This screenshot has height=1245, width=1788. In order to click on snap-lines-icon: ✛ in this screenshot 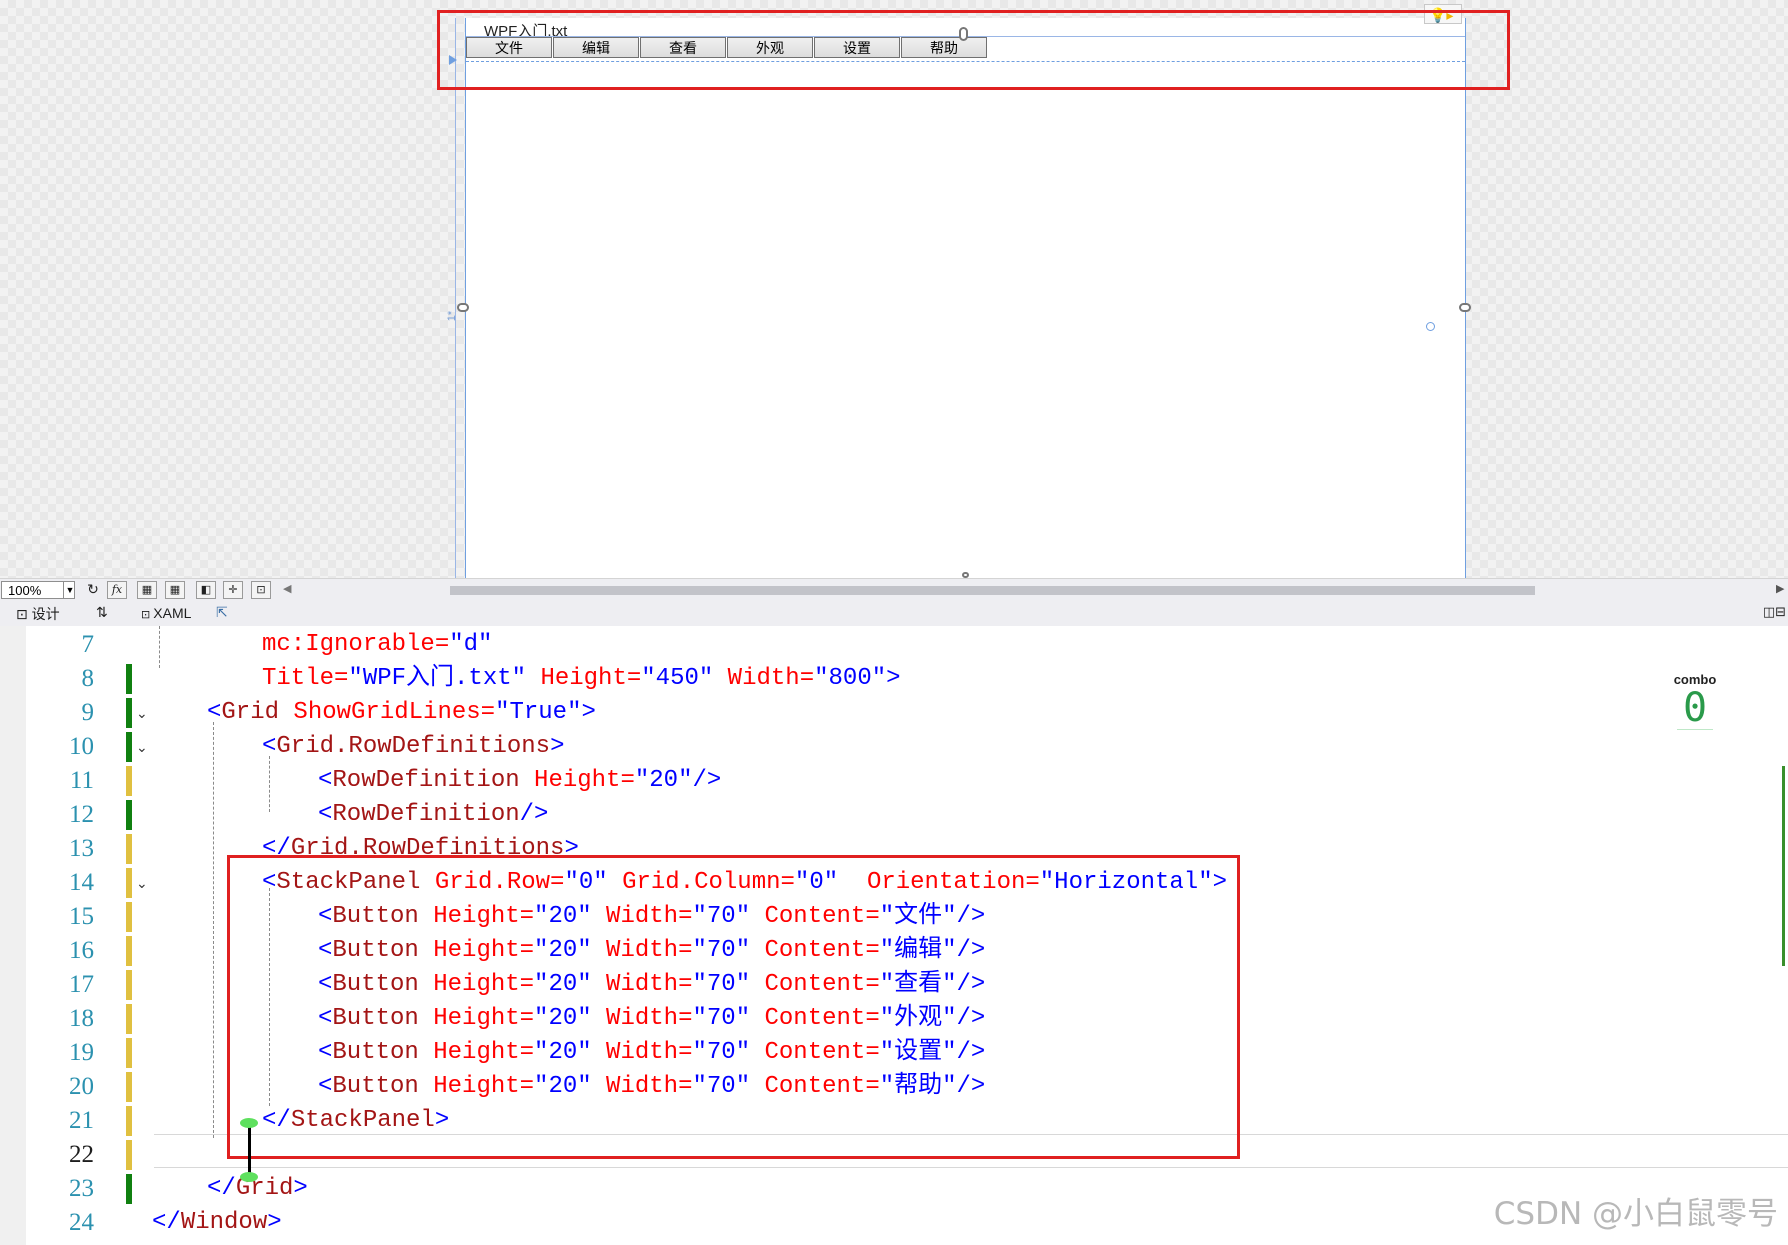, I will do `click(233, 590)`.